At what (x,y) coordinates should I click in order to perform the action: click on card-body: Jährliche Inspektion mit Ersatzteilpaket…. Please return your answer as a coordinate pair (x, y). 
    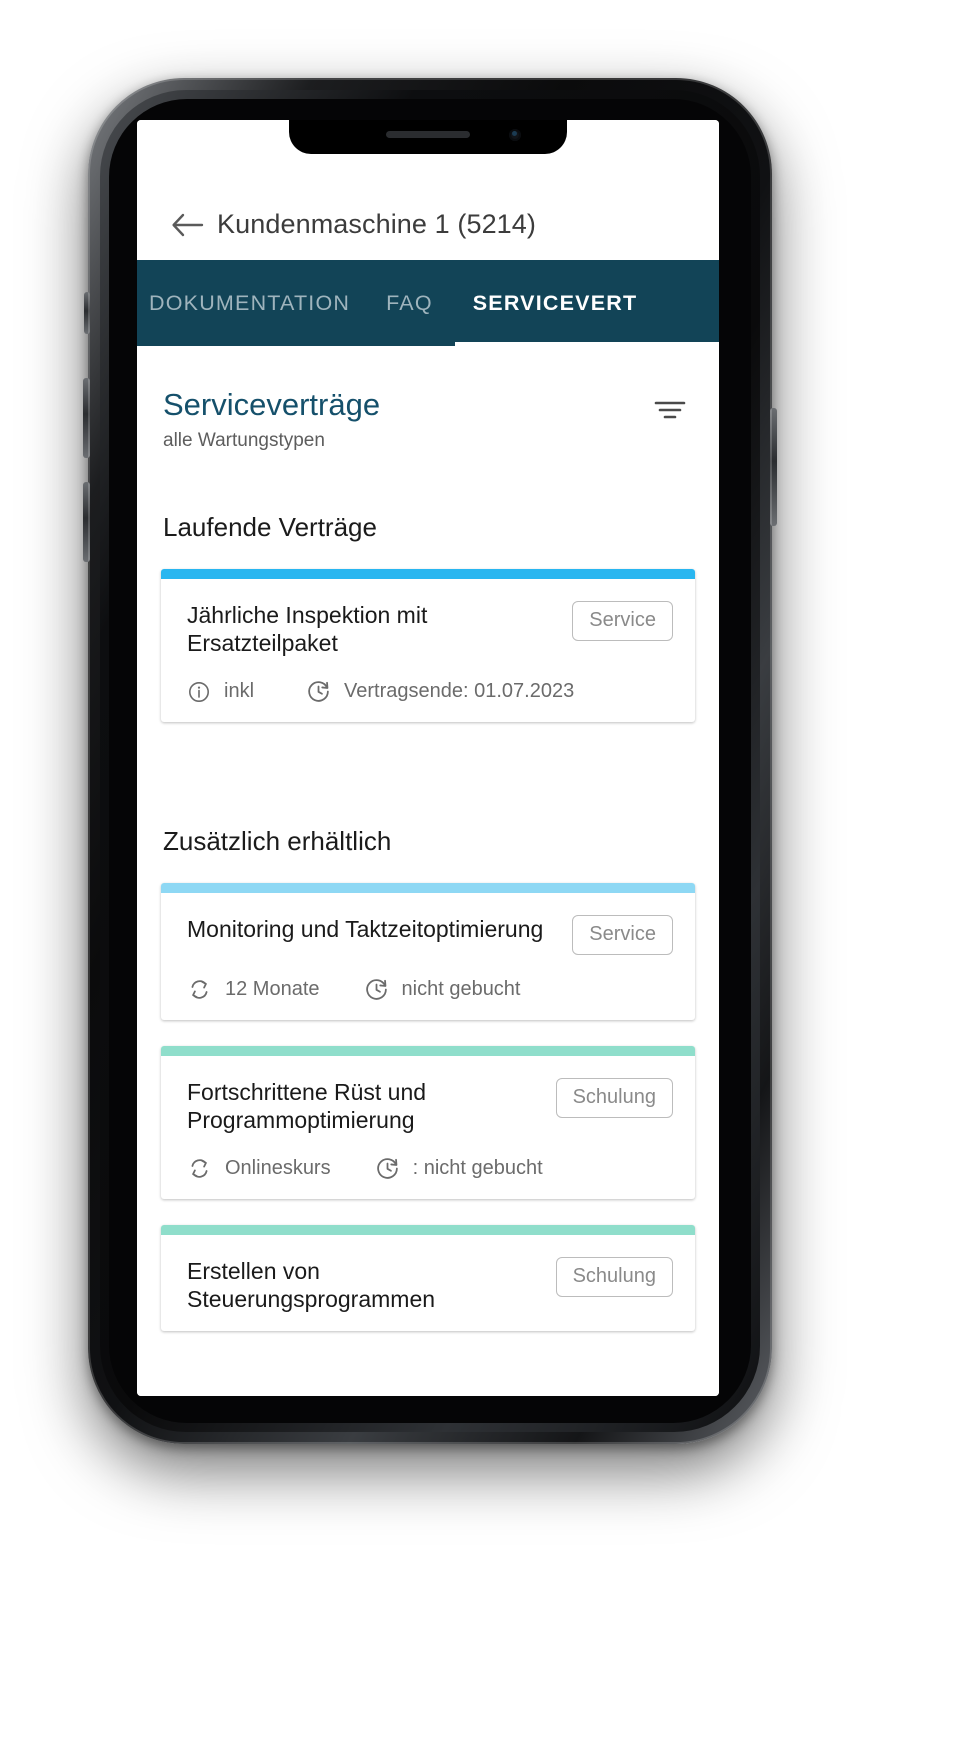
    Looking at the image, I should click on (428, 650).